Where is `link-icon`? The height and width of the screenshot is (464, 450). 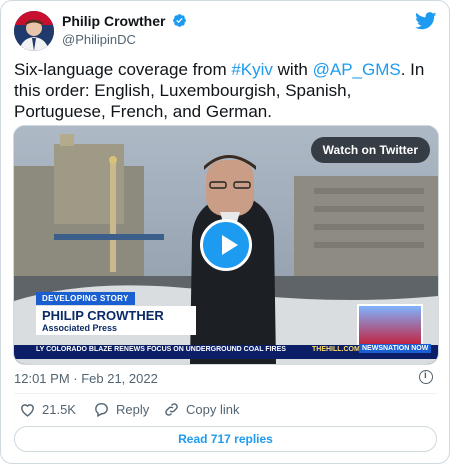
link-icon is located at coordinates (171, 409).